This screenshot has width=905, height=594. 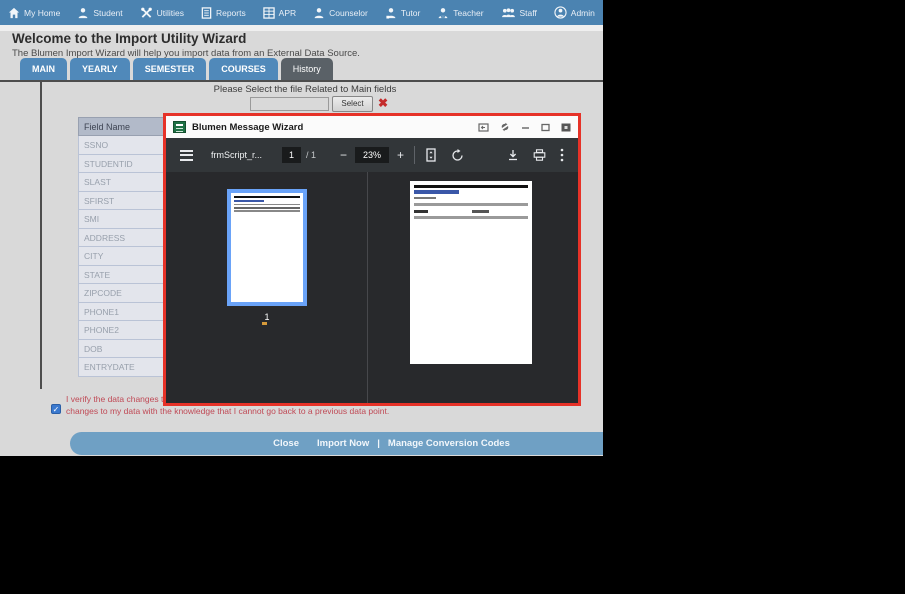 I want to click on window-controls, so click(x=524, y=127).